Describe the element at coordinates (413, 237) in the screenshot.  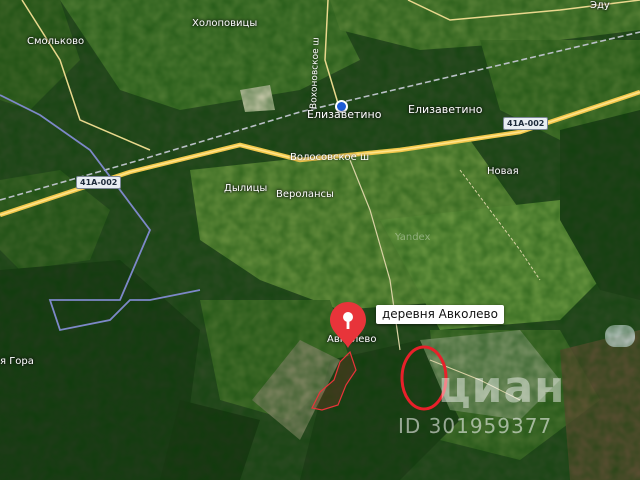
I see `yandex-watermark: Yandex` at that location.